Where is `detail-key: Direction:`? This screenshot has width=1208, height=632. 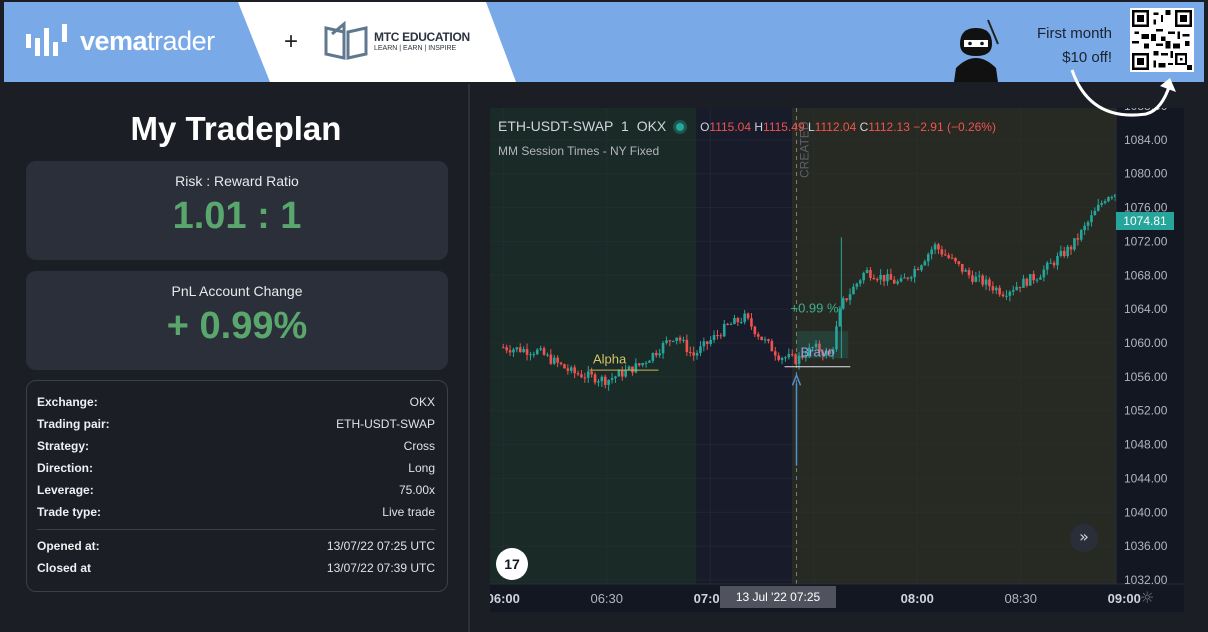
detail-key: Direction: is located at coordinates (65, 468).